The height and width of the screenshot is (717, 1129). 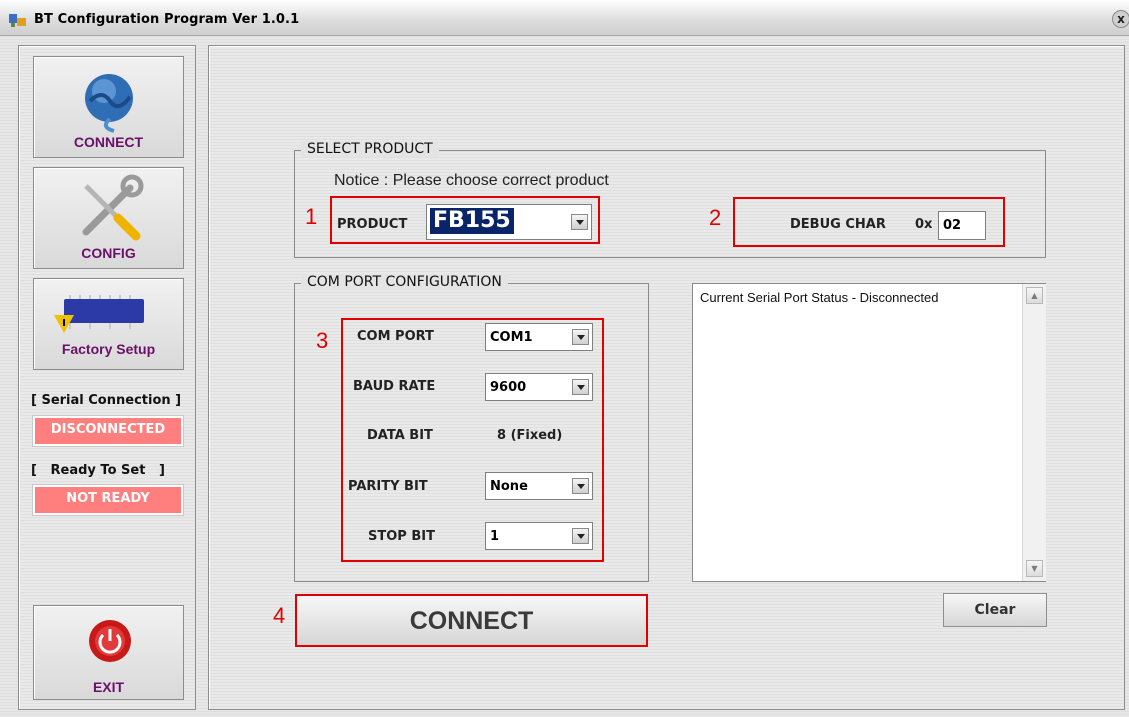 What do you see at coordinates (372, 224) in the screenshot?
I see `product-label: PRODUCT` at bounding box center [372, 224].